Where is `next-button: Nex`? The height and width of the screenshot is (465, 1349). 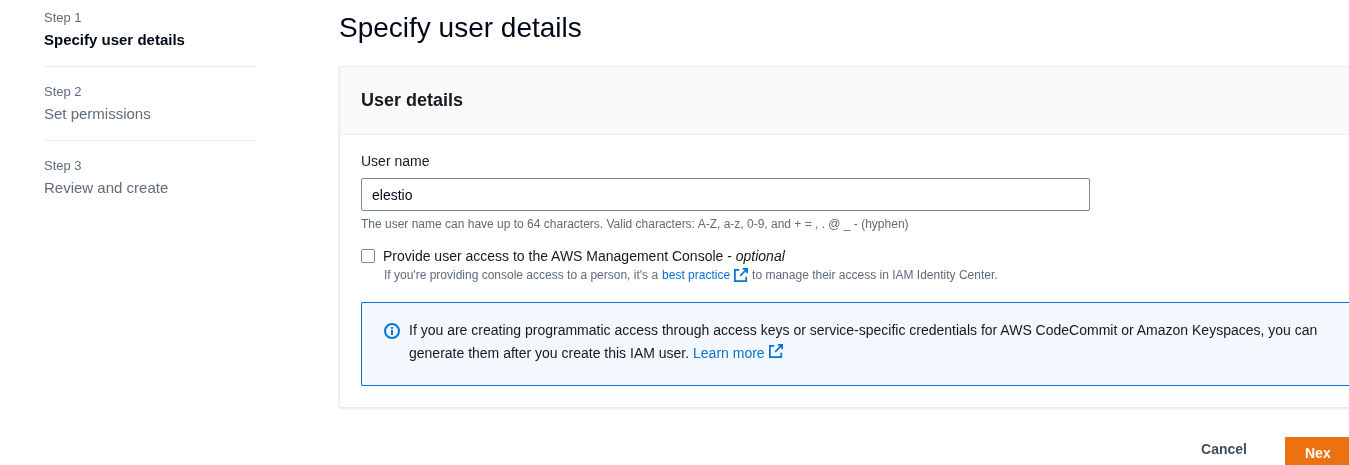 next-button: Nex is located at coordinates (1317, 451).